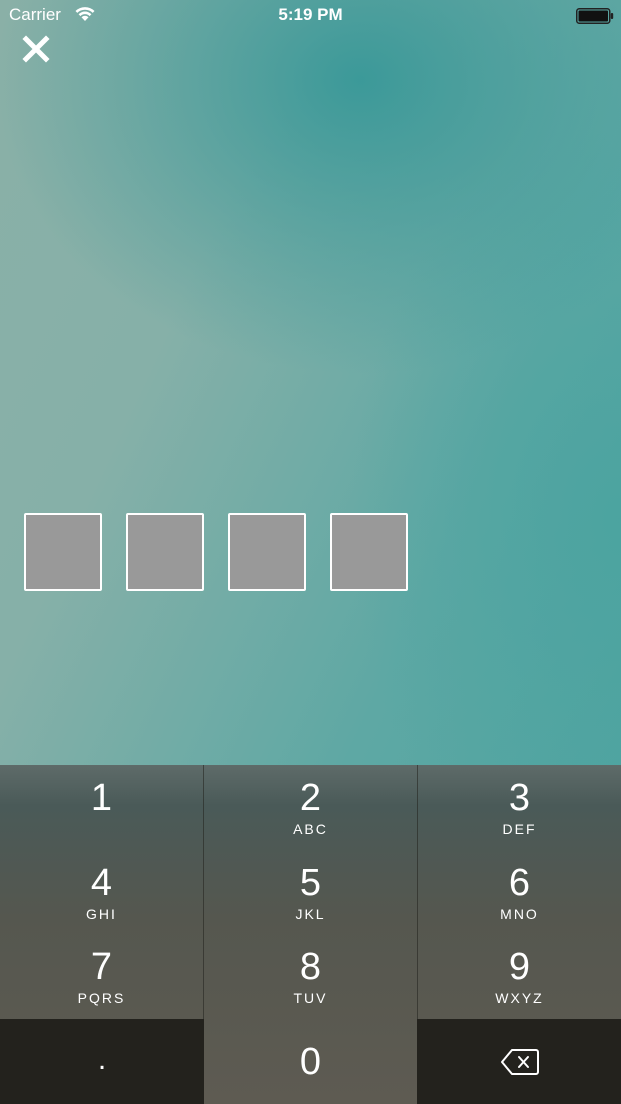 The height and width of the screenshot is (1104, 621). I want to click on key-2: 2 ABC, so click(310, 807).